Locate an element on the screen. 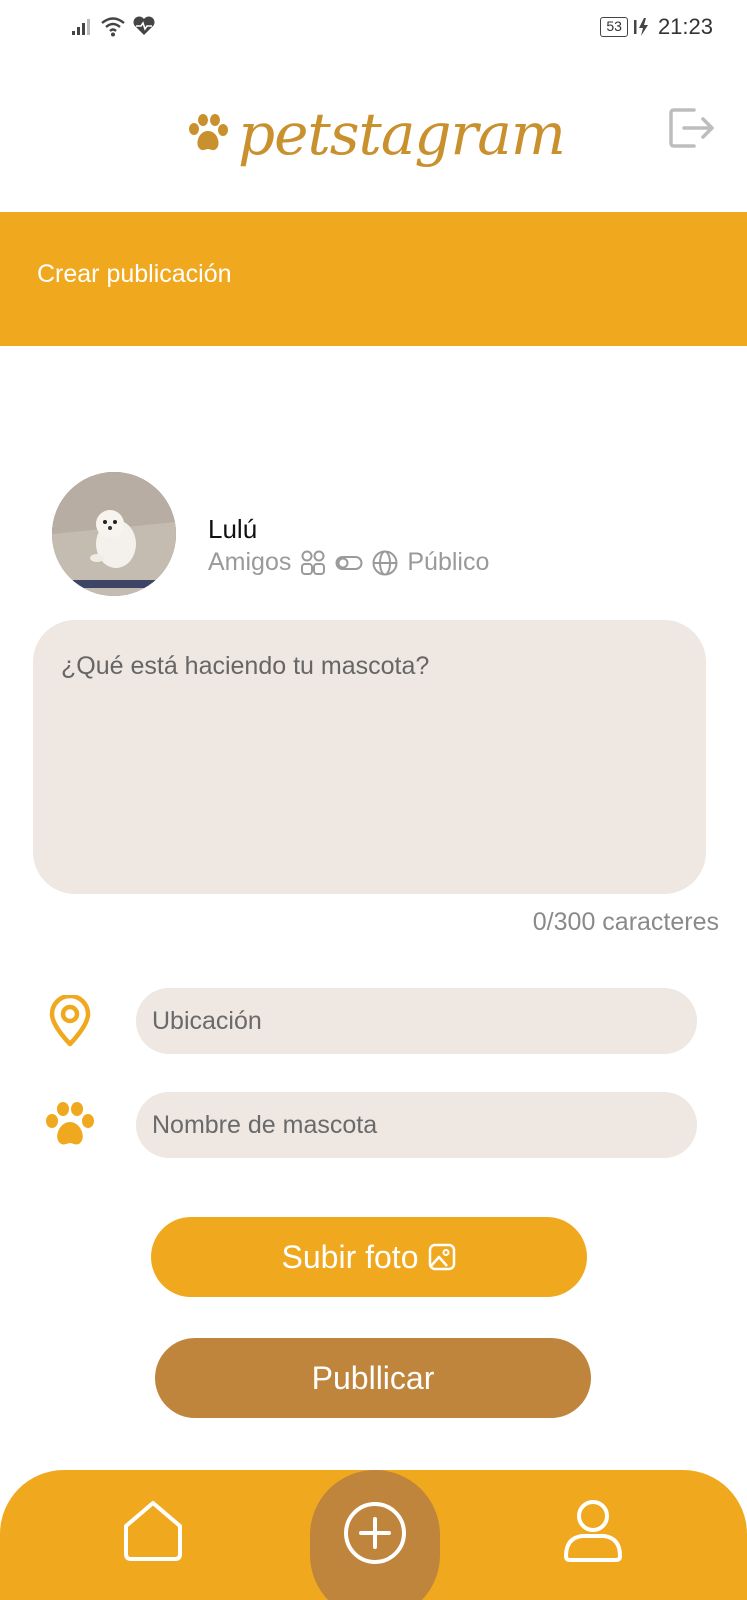 The height and width of the screenshot is (1600, 747). image-icon is located at coordinates (442, 1257).